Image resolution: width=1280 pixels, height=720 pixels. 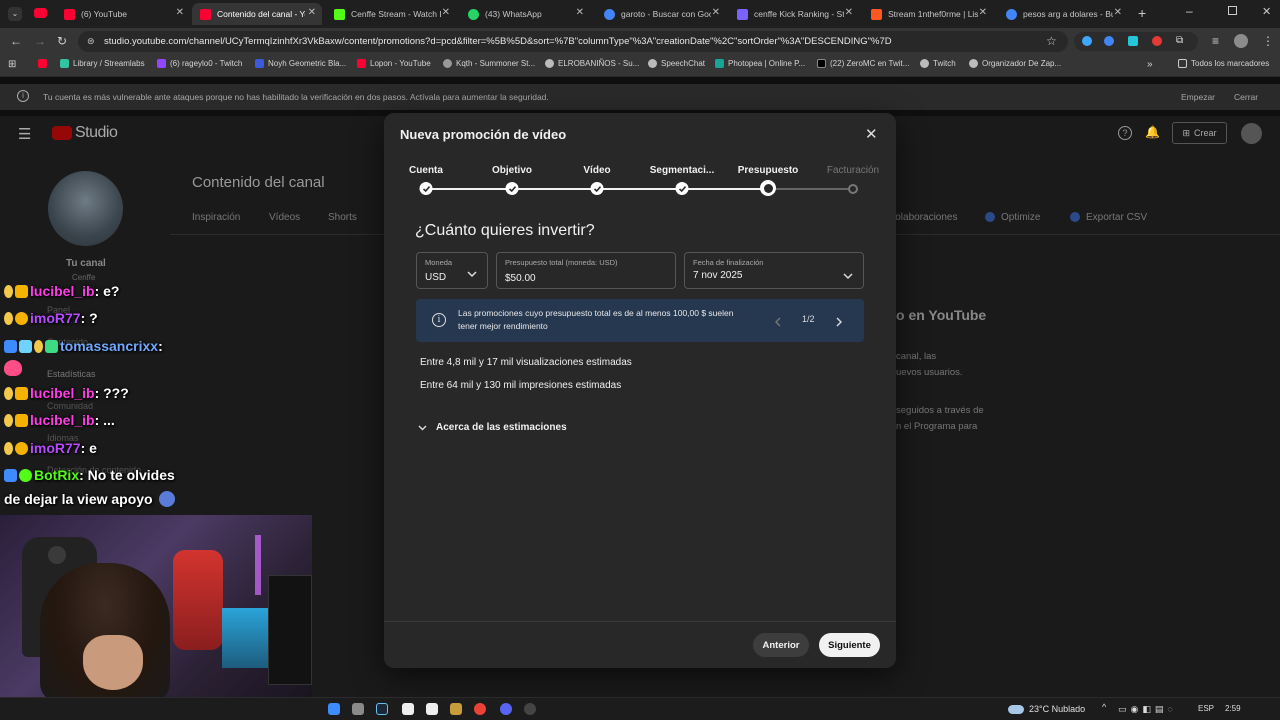 What do you see at coordinates (334, 709) in the screenshot?
I see `windows-start-icon` at bounding box center [334, 709].